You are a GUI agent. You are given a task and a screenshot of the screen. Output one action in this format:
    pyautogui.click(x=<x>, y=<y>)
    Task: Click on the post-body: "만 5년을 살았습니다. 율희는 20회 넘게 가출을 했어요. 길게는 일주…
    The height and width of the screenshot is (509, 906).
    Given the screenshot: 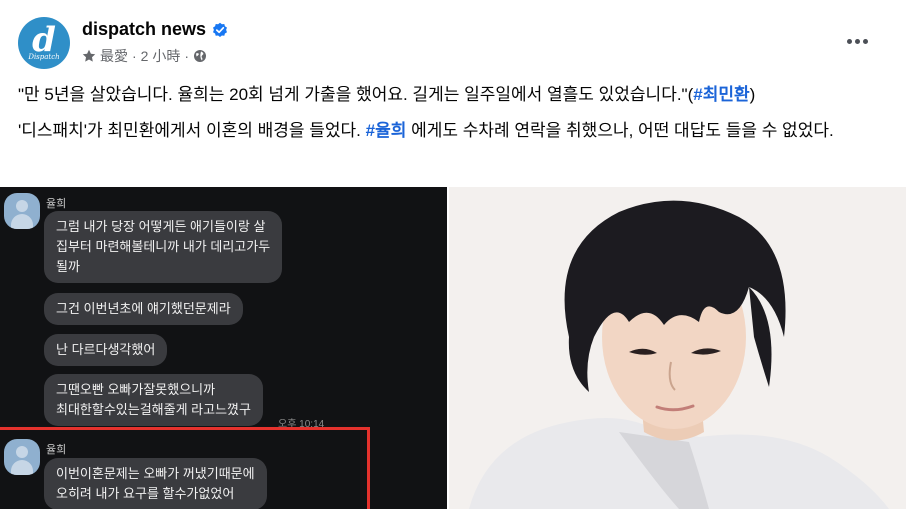 What is the action you would take?
    pyautogui.click(x=453, y=118)
    